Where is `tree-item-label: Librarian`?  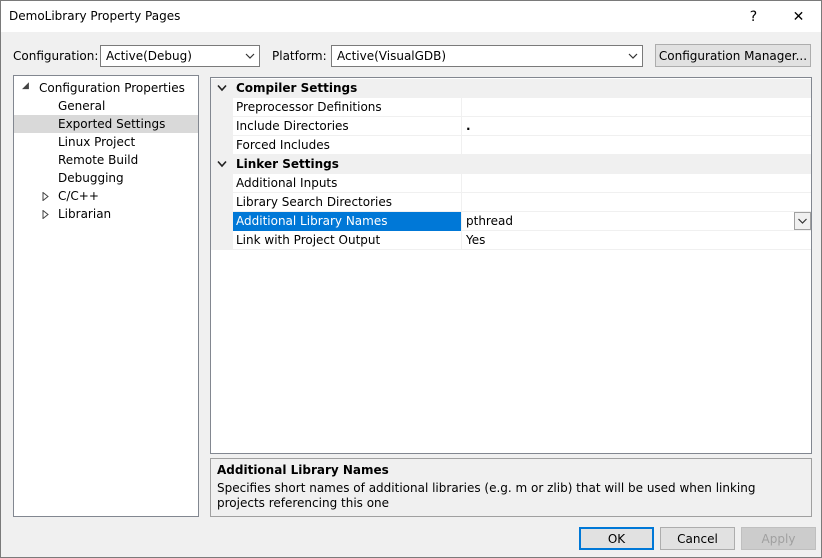
tree-item-label: Librarian is located at coordinates (85, 214).